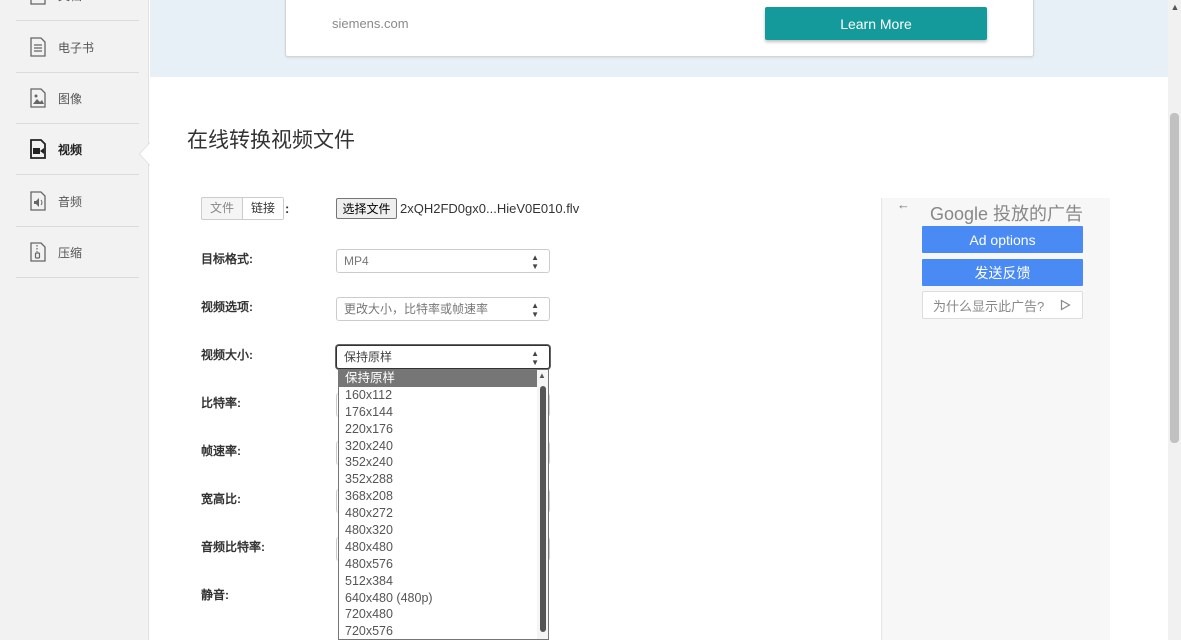 The image size is (1181, 640). Describe the element at coordinates (221, 403) in the screenshot. I see `bitrate-label: 比特率:` at that location.